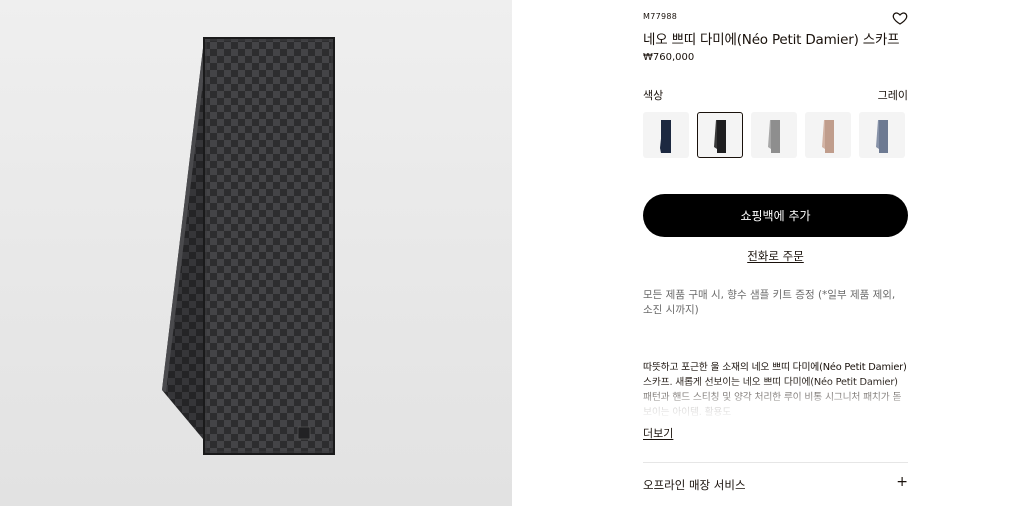 This screenshot has height=506, width=1024. What do you see at coordinates (248, 246) in the screenshot?
I see `scarf-image` at bounding box center [248, 246].